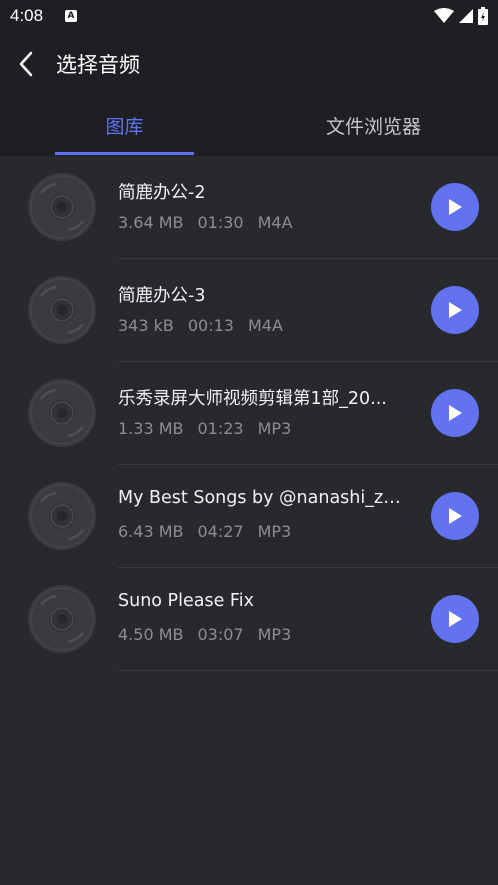 Image resolution: width=498 pixels, height=885 pixels. What do you see at coordinates (264, 498) in the screenshot?
I see `track-title: My Best Songs by @nanashi_zero` at bounding box center [264, 498].